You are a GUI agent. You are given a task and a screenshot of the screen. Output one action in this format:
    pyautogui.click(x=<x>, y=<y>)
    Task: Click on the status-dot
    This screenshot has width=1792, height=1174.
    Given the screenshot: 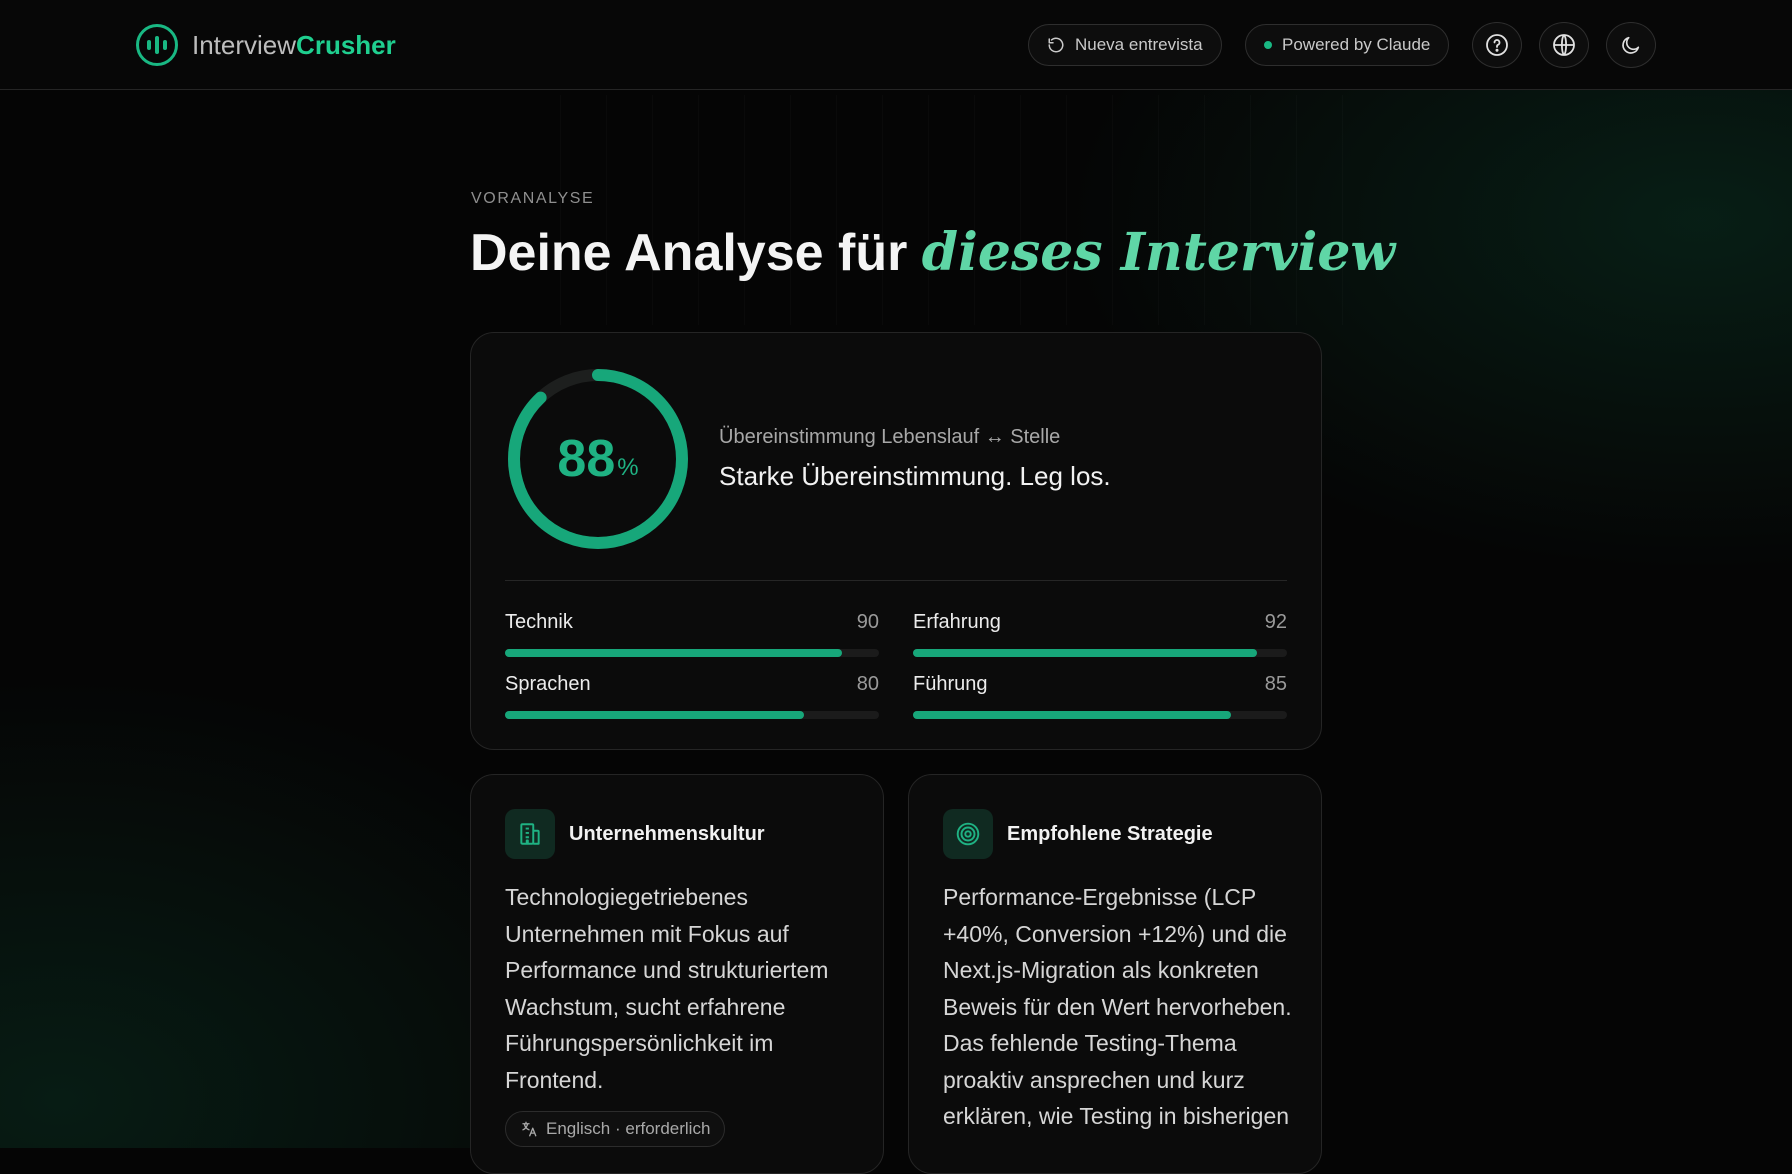 What is the action you would take?
    pyautogui.click(x=1268, y=45)
    